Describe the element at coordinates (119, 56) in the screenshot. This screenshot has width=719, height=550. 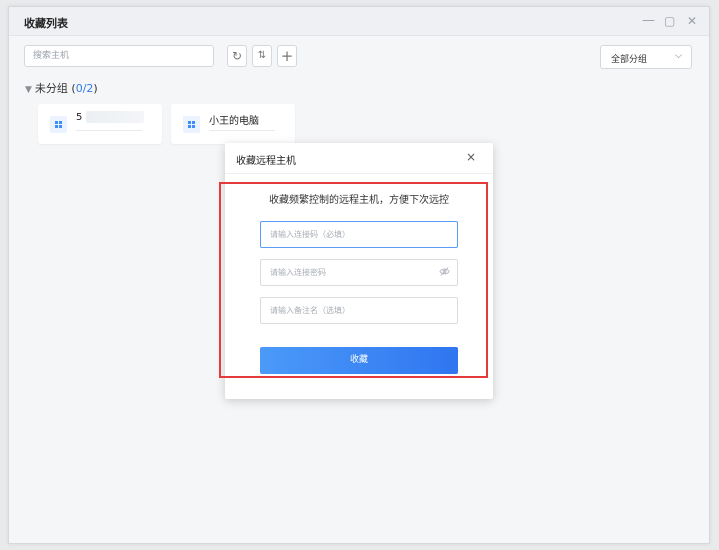
I see `search-input` at that location.